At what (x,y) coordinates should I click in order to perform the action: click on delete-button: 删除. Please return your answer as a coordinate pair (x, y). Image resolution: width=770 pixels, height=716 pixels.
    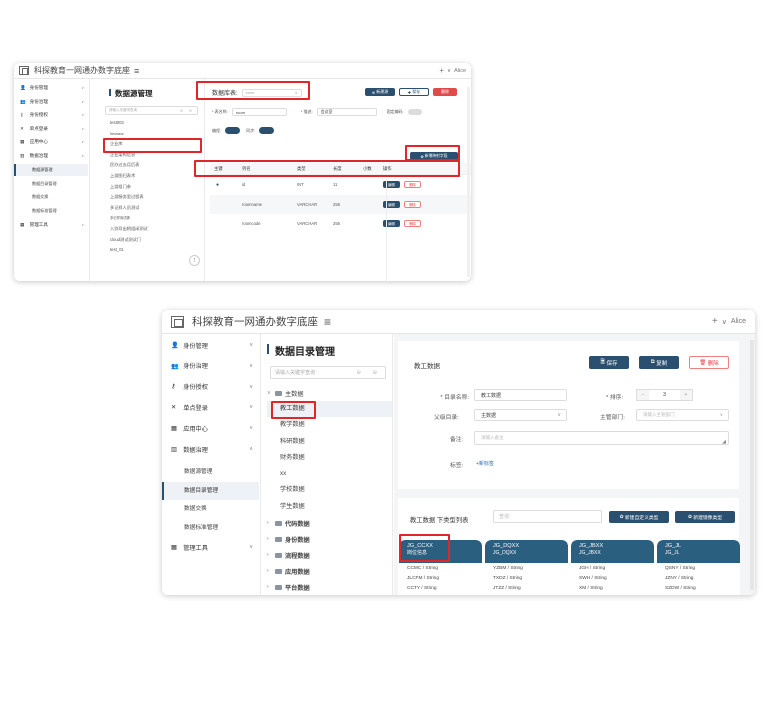
    Looking at the image, I should click on (445, 92).